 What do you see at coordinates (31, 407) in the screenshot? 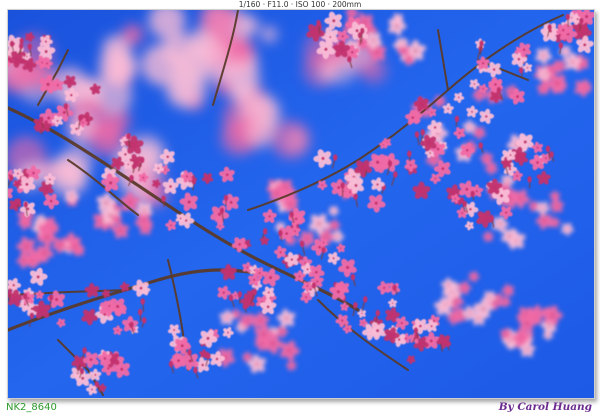
I see `filename-caption: NK2_8640` at bounding box center [31, 407].